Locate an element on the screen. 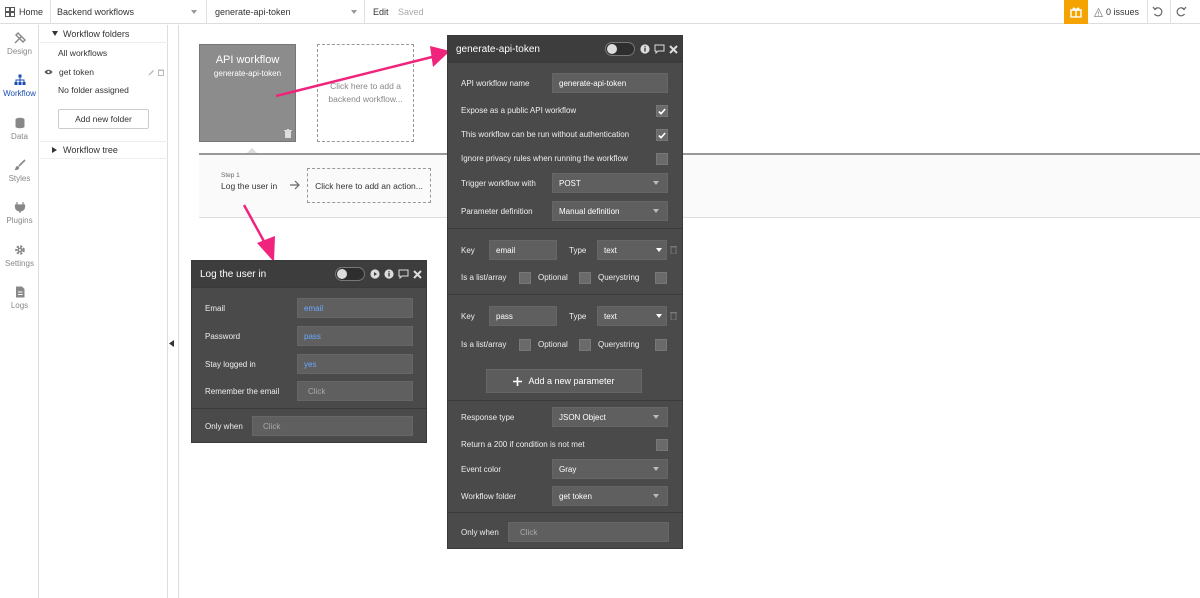 This screenshot has width=1200, height=598. password-value: pass is located at coordinates (312, 336).